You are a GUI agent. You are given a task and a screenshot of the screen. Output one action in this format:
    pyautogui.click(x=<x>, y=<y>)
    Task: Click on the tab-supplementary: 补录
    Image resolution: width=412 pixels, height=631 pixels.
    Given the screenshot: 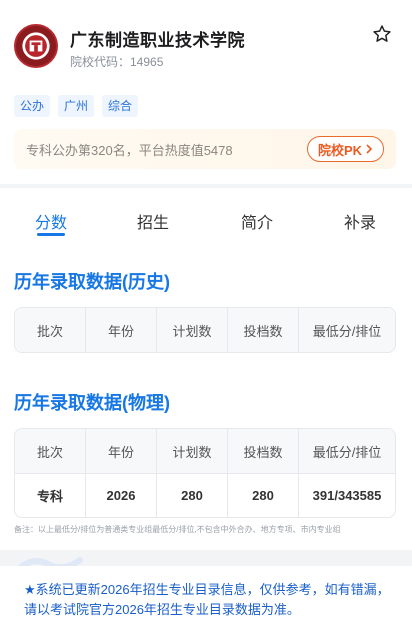 What is the action you would take?
    pyautogui.click(x=360, y=221)
    